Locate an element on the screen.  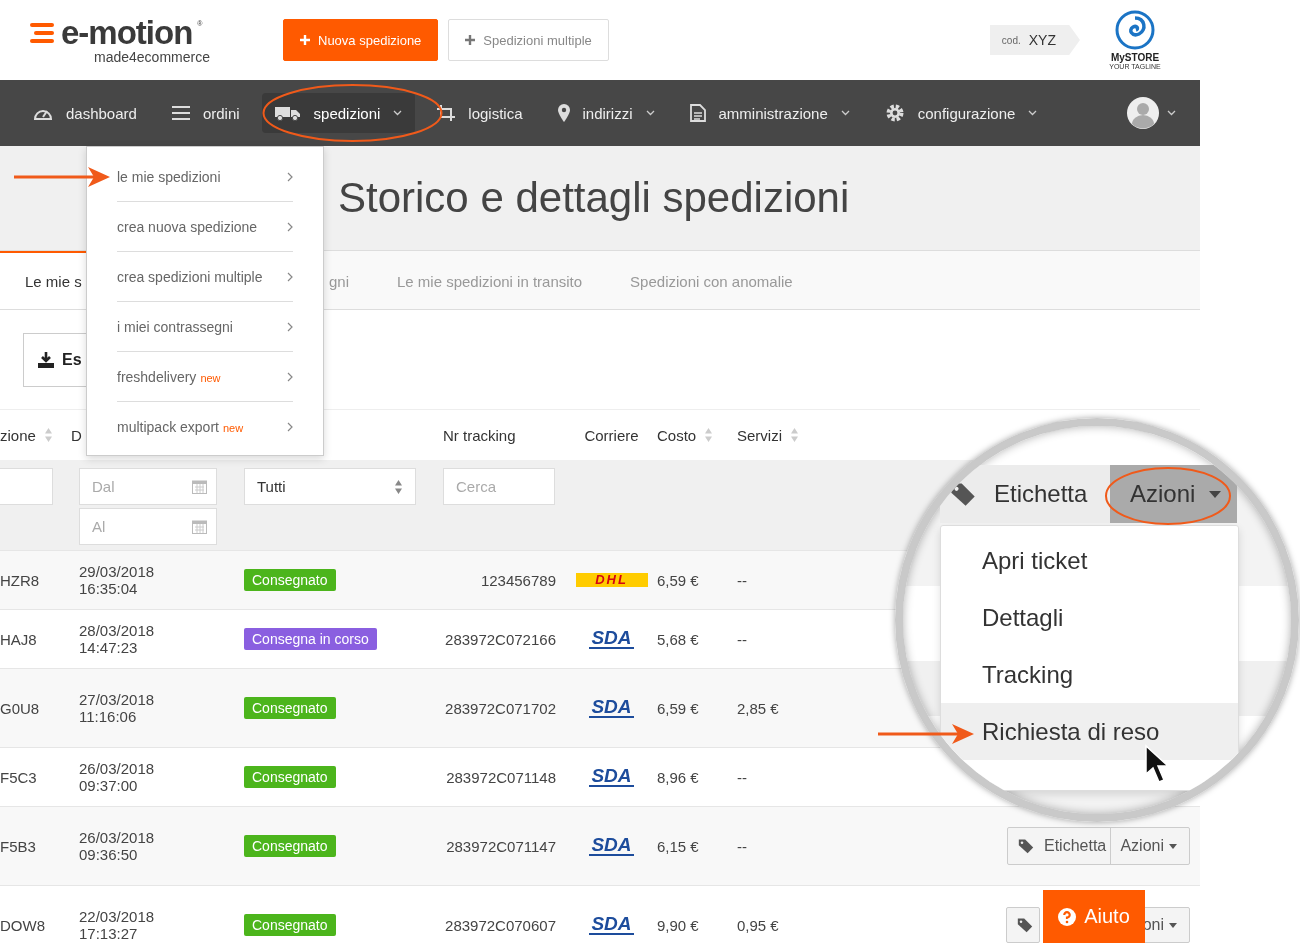
map-pin-icon is located at coordinates (563, 113).